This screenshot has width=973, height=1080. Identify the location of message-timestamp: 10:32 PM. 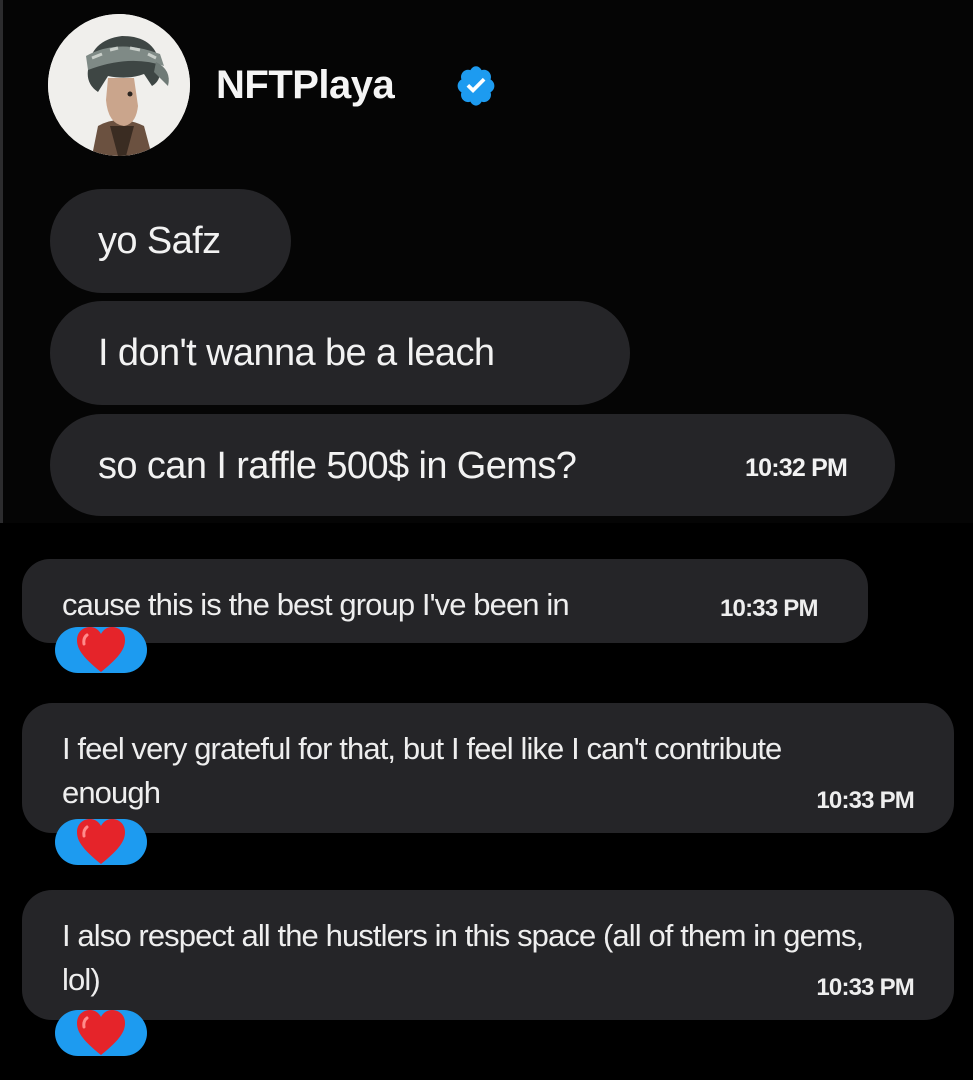
(796, 468).